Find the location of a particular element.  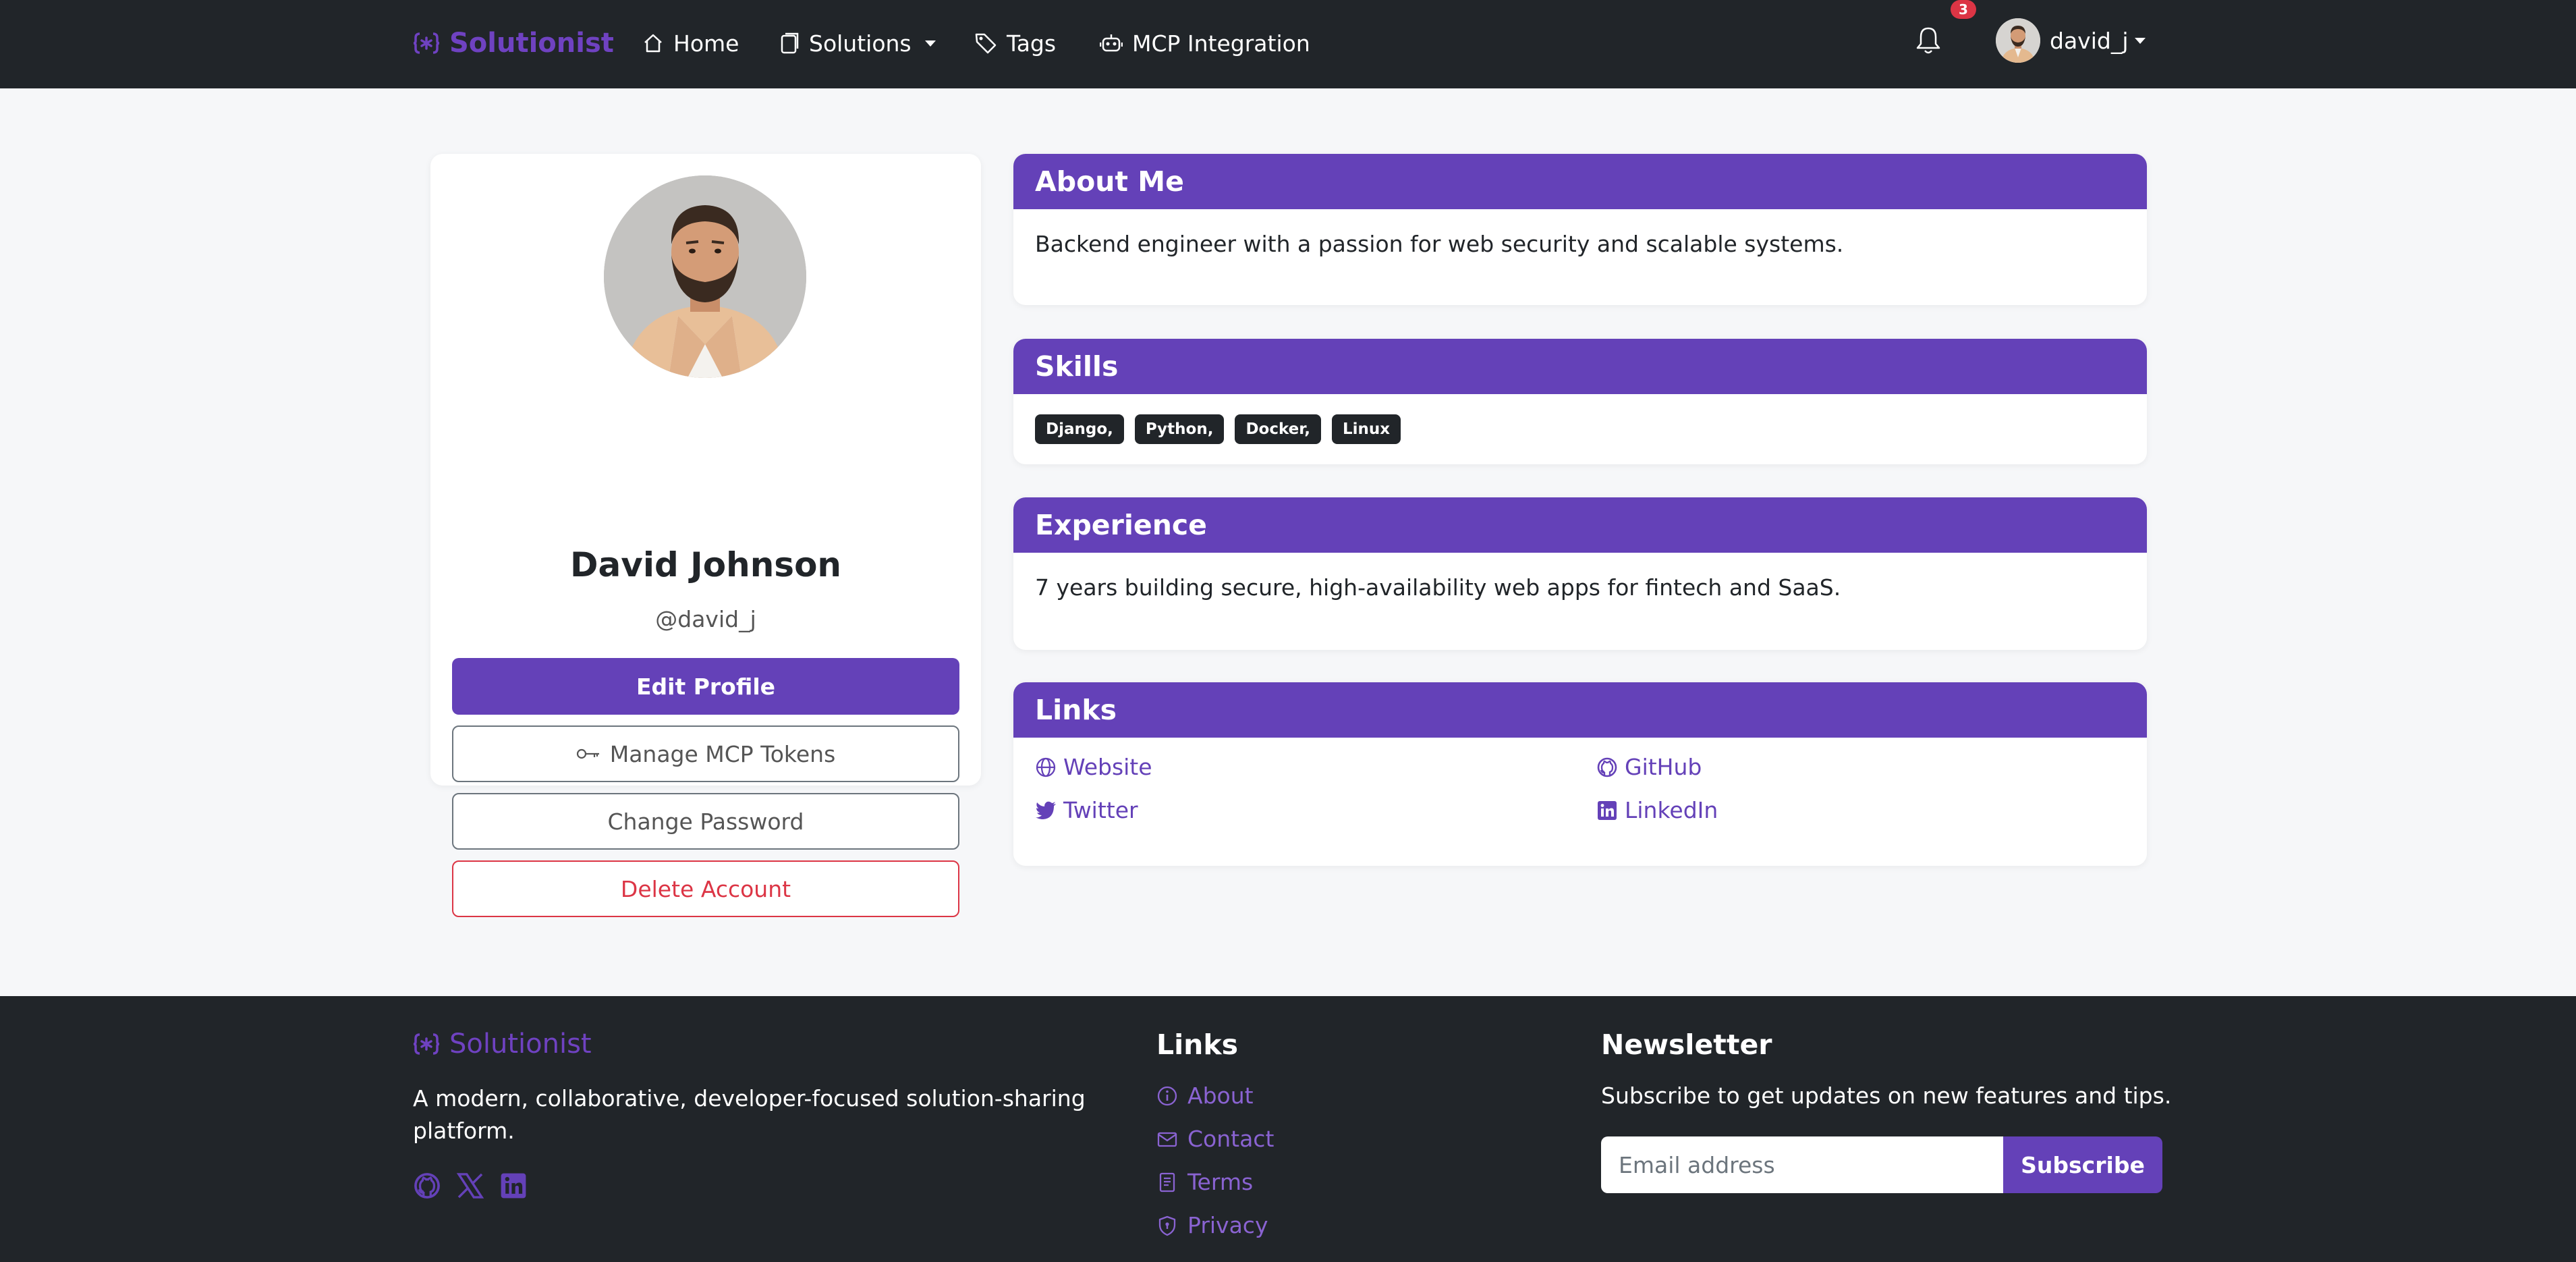

skills-card: Skills Django, Python, Docker, Linux is located at coordinates (1580, 402).